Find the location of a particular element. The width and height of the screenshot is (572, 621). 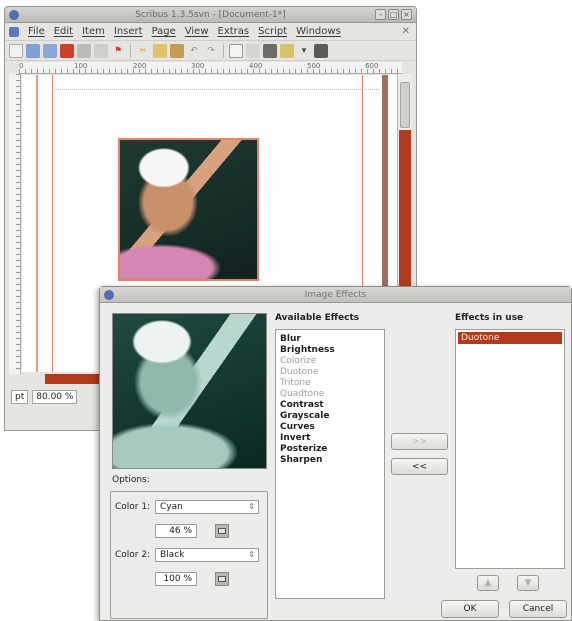

color2-row: Color 2: Black ⇕ is located at coordinates (187, 555).